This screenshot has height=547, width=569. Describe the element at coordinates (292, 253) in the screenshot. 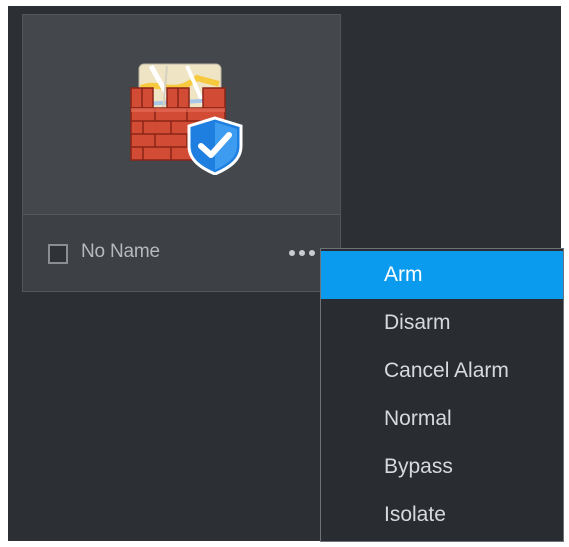

I see `ellipsis-icon` at that location.